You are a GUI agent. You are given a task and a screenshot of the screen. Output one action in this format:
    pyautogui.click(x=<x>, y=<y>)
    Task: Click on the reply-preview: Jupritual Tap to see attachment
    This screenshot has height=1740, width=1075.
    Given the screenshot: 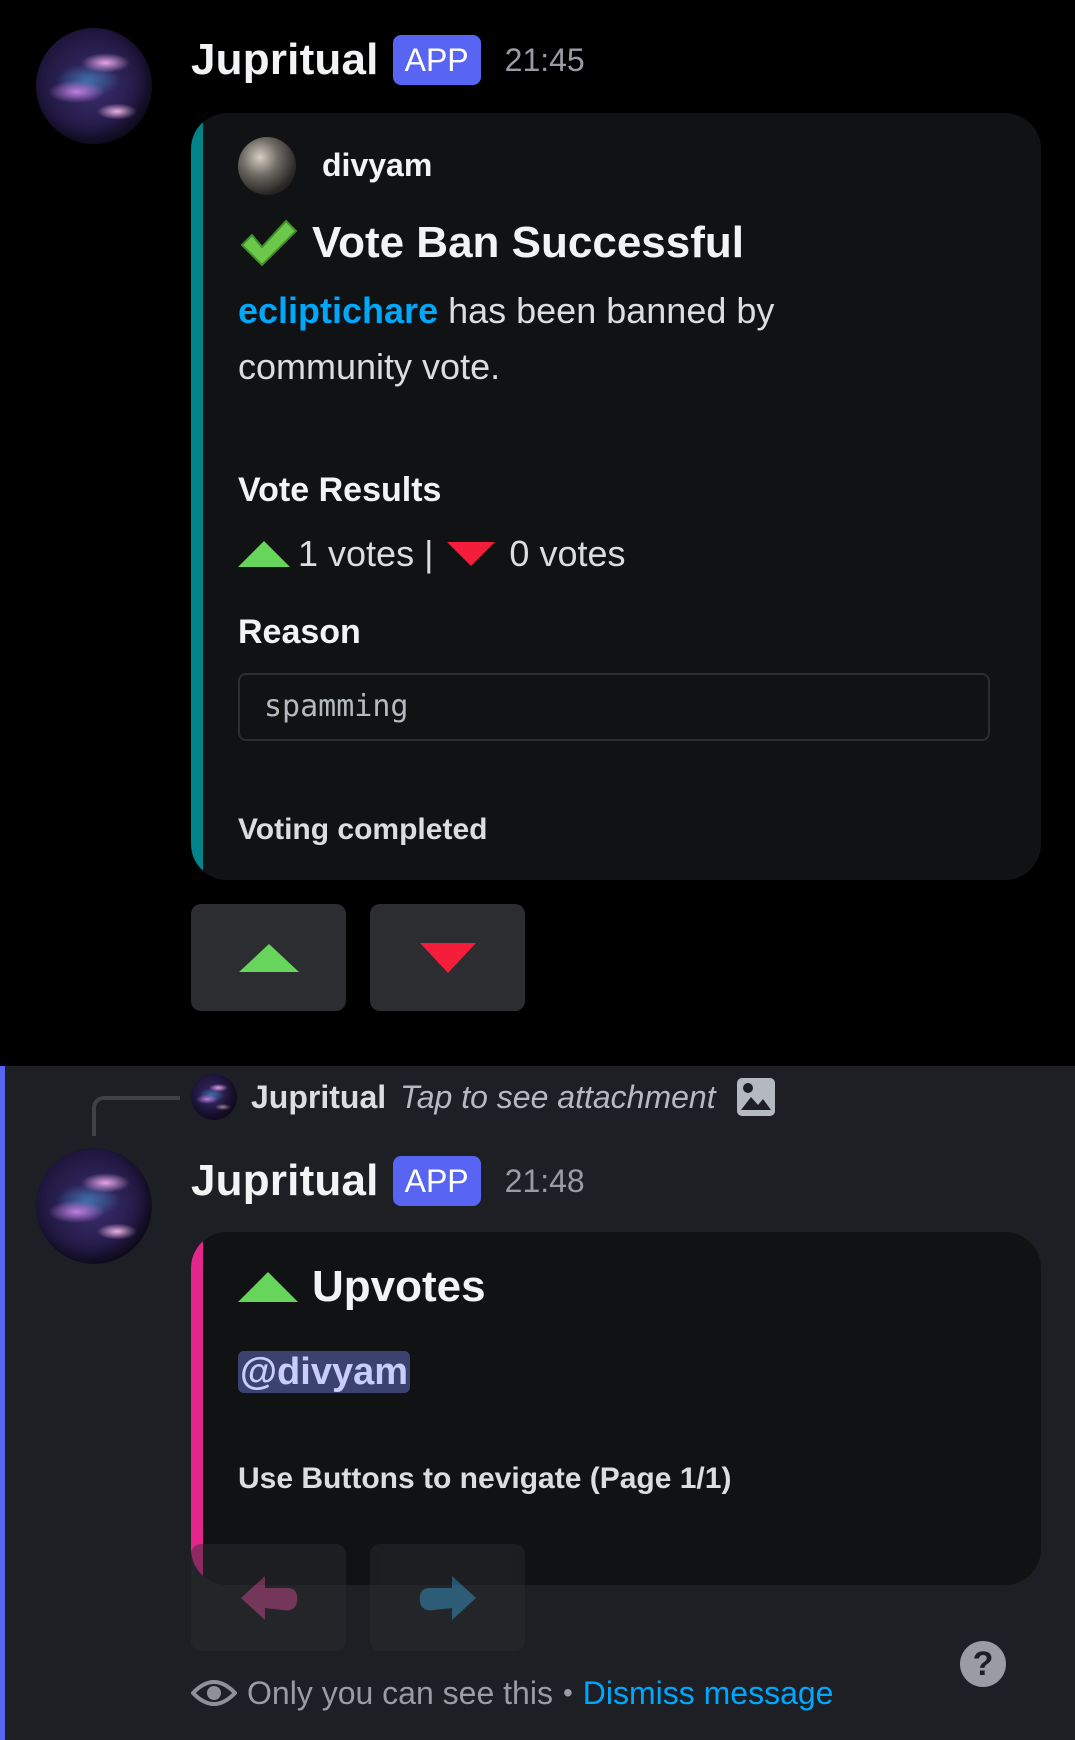 What is the action you would take?
    pyautogui.click(x=513, y=1097)
    